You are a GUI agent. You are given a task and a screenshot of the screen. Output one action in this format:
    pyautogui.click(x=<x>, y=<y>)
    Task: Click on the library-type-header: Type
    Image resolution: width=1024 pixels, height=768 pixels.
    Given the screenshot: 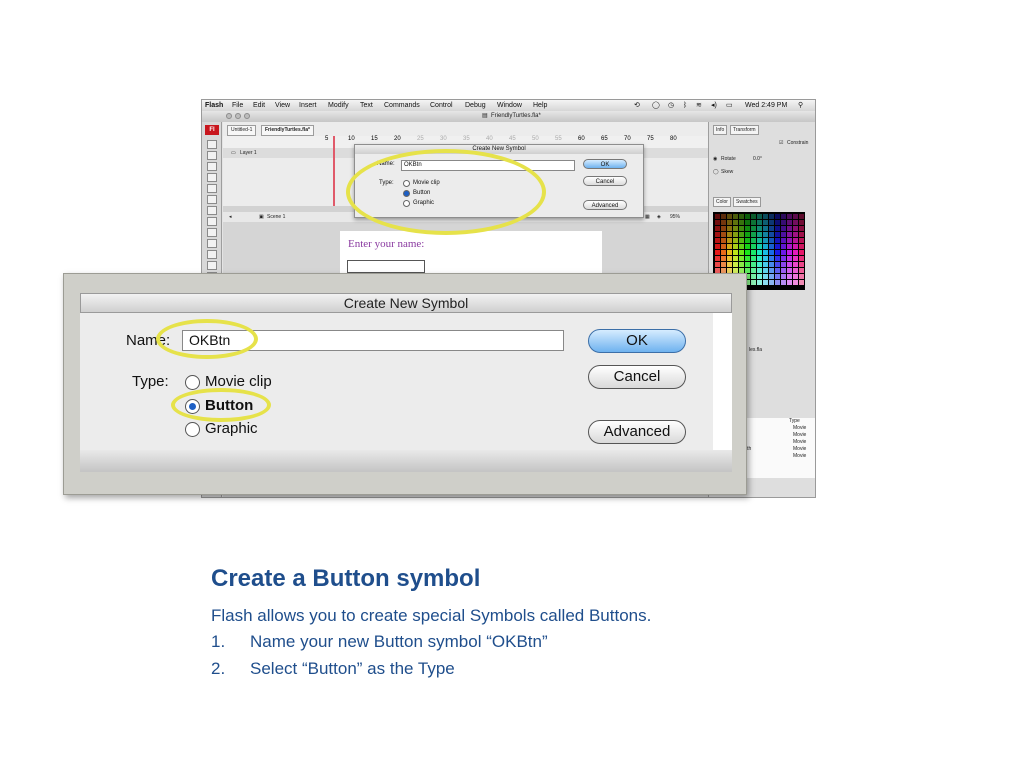 What is the action you would take?
    pyautogui.click(x=794, y=421)
    